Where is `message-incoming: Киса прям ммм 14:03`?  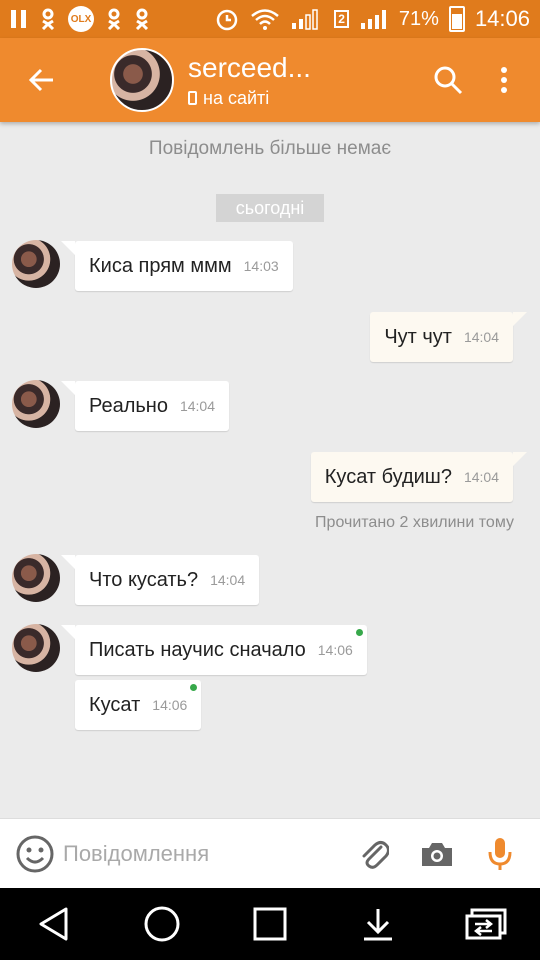 message-incoming: Киса прям ммм 14:03 is located at coordinates (177, 266).